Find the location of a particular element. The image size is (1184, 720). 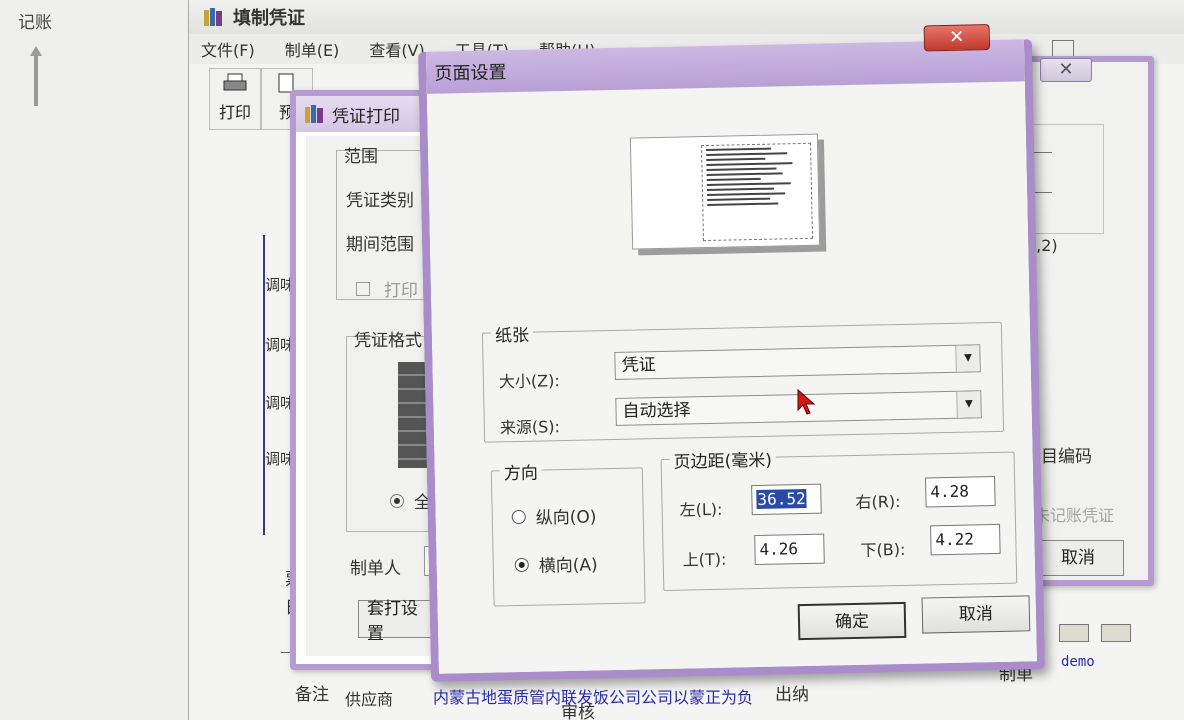

range-legend: 范围 is located at coordinates (361, 157).